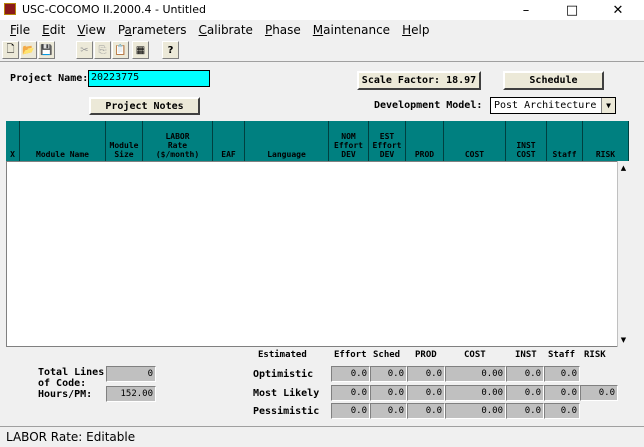 The width and height of the screenshot is (644, 447). What do you see at coordinates (419, 80) in the screenshot?
I see `scale-factor-button: Scale Factor: 18.97` at bounding box center [419, 80].